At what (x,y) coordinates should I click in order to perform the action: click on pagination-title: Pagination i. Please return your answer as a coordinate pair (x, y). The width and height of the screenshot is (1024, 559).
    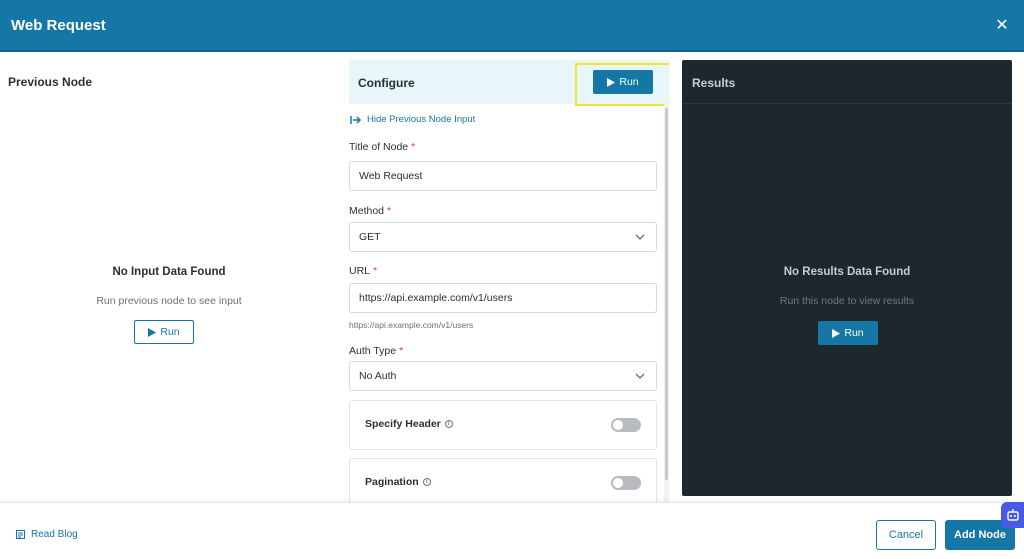
    Looking at the image, I should click on (398, 482).